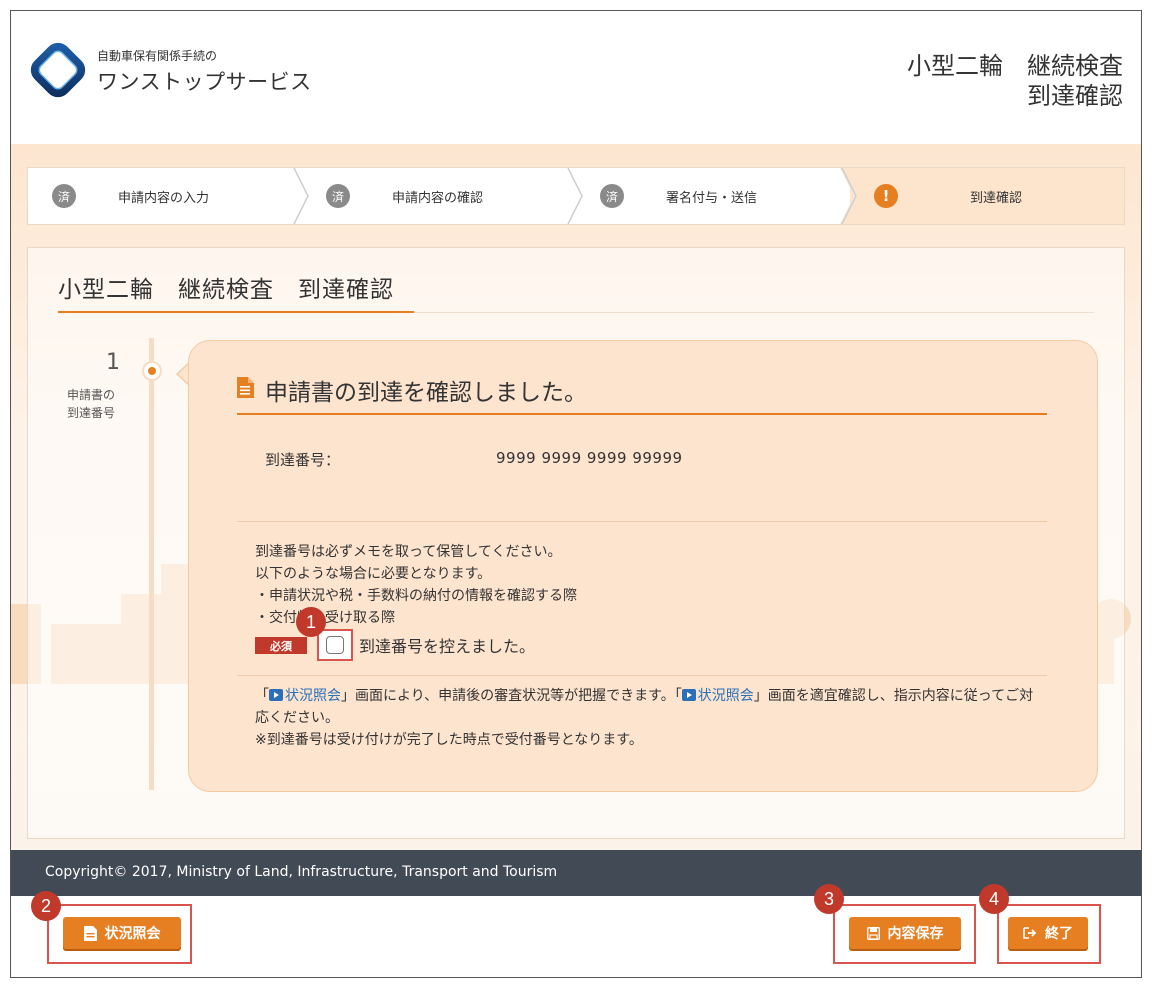 The image size is (1152, 985). What do you see at coordinates (408, 552) in the screenshot?
I see `note-line: 到達番号は必ずメモを取って保管してください。` at bounding box center [408, 552].